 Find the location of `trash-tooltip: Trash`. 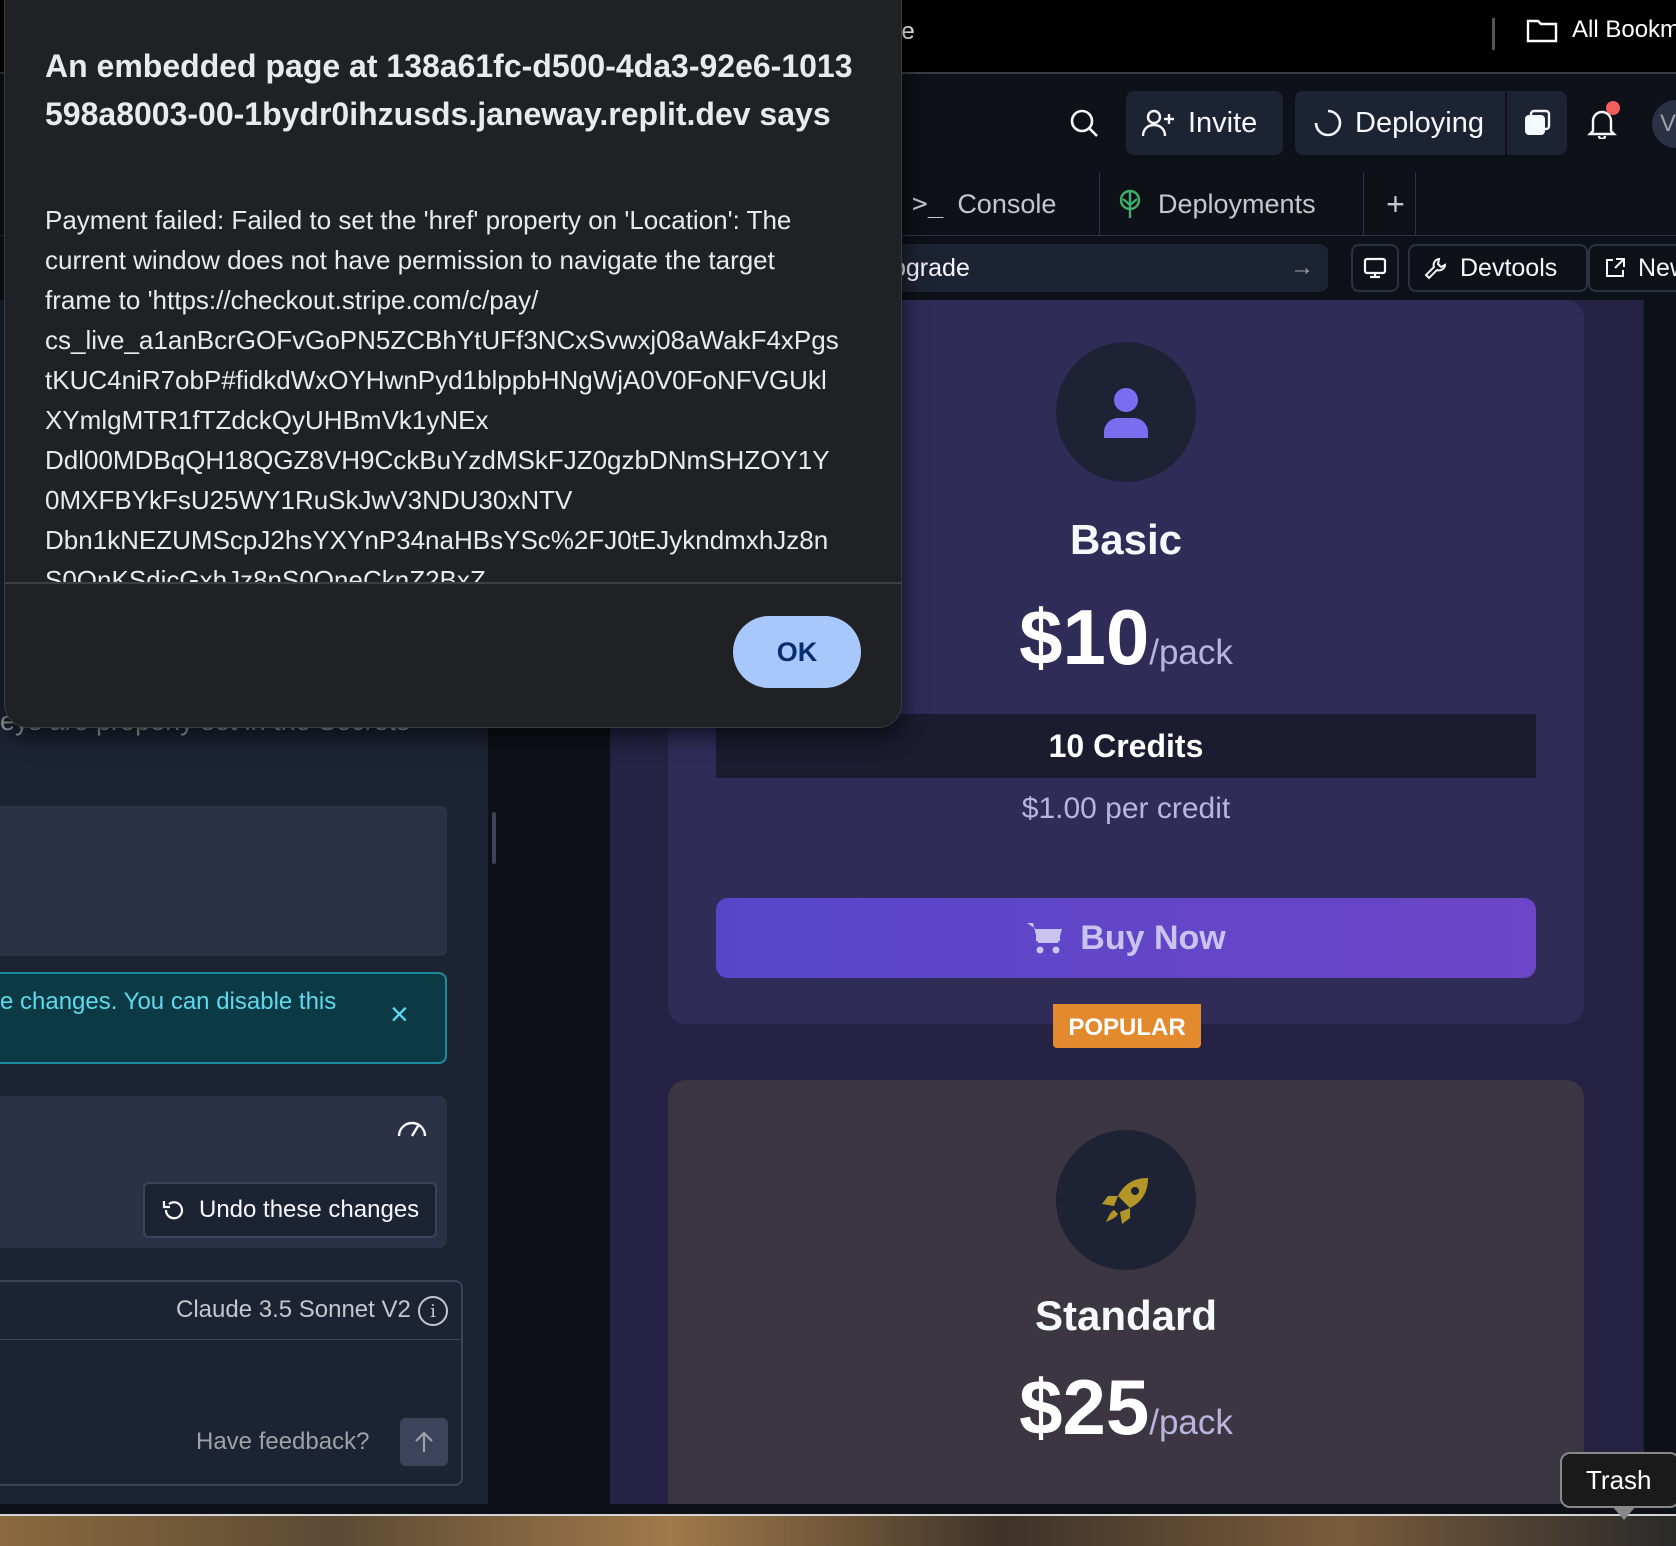

trash-tooltip: Trash is located at coordinates (1618, 1480).